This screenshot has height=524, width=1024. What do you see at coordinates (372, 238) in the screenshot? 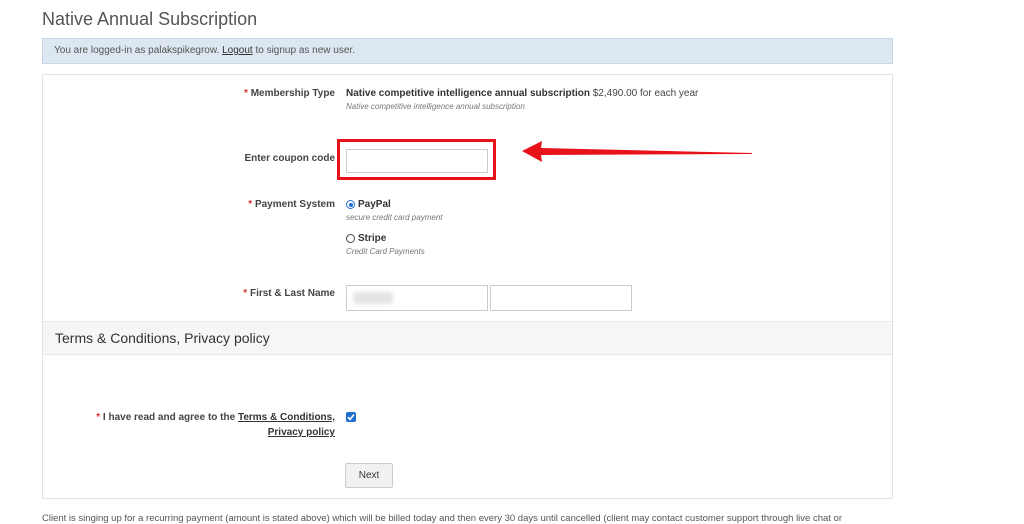
I see `stripe-option-label: Stripe` at bounding box center [372, 238].